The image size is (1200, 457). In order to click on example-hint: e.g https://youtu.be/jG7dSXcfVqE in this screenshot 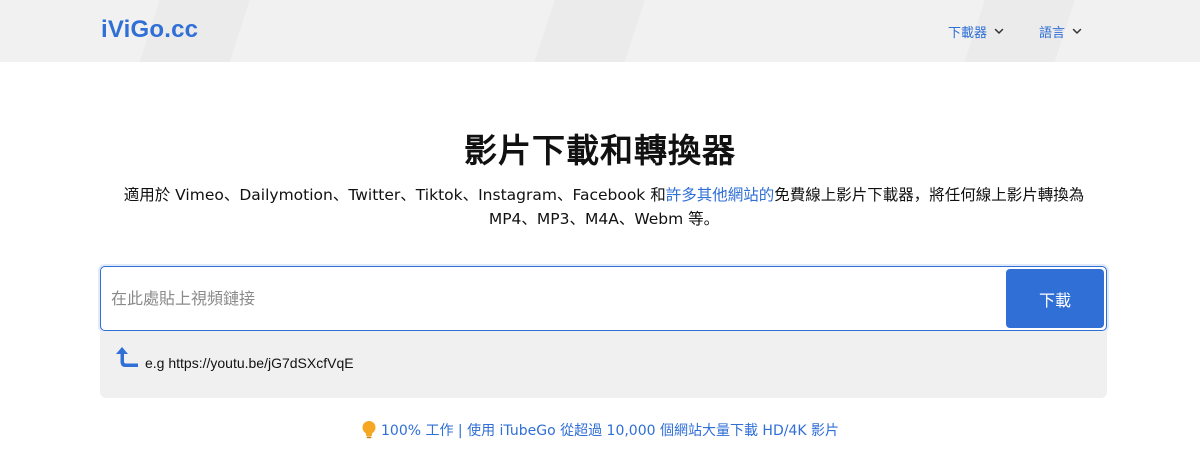, I will do `click(603, 364)`.